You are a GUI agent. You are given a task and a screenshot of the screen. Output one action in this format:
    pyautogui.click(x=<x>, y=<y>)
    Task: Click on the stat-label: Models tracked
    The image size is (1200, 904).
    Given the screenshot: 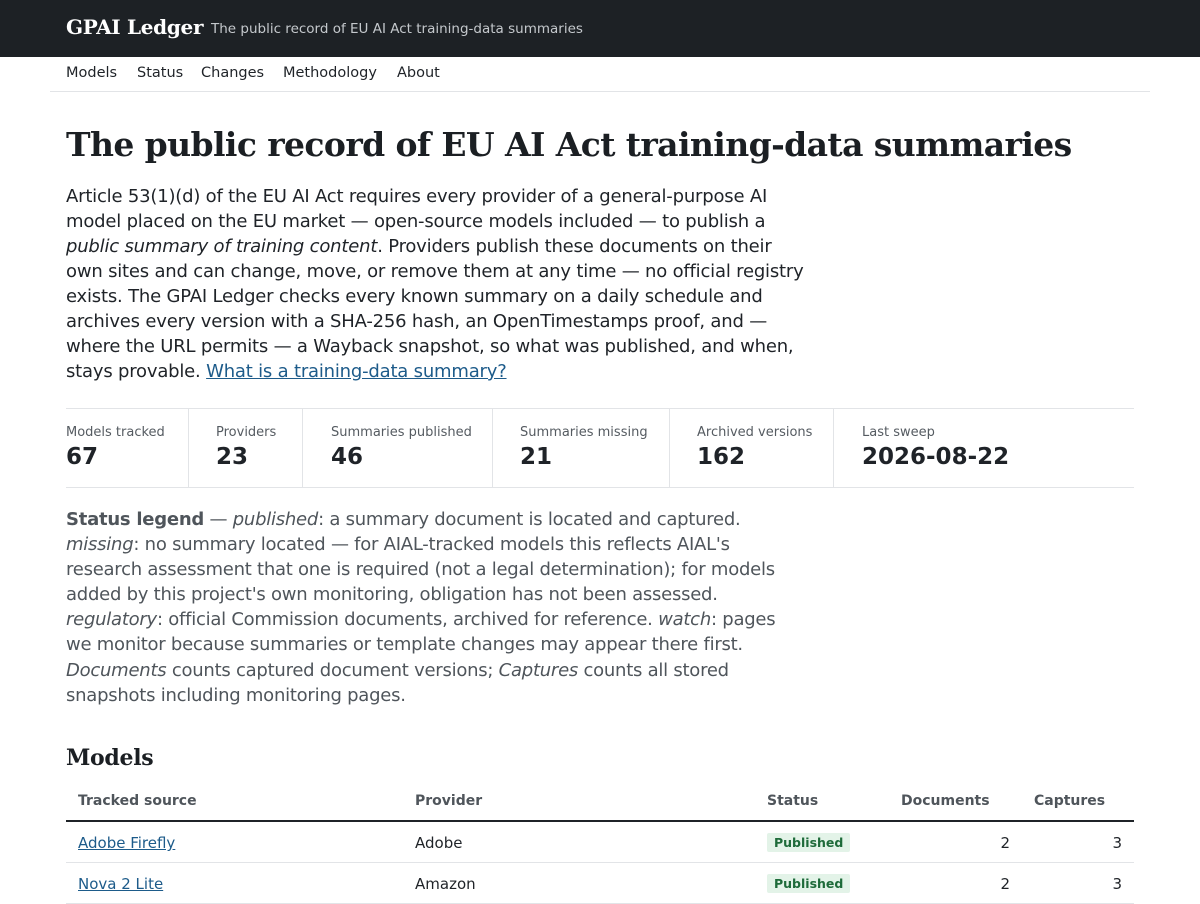 What is the action you would take?
    pyautogui.click(x=115, y=432)
    